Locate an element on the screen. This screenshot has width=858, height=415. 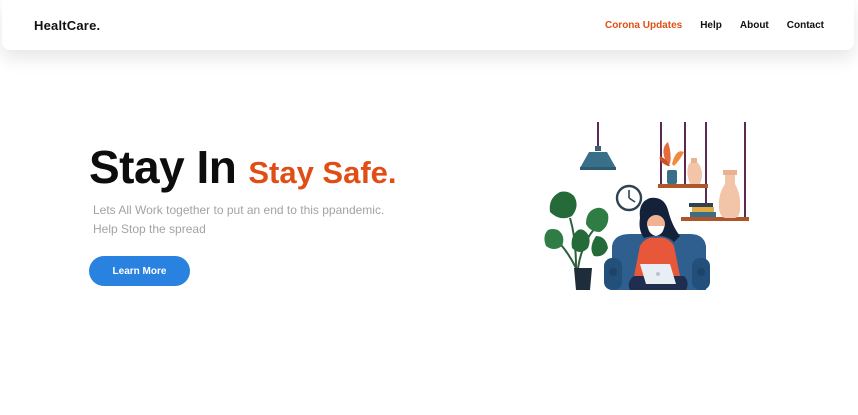
potted-flower-icon is located at coordinates (671, 163).